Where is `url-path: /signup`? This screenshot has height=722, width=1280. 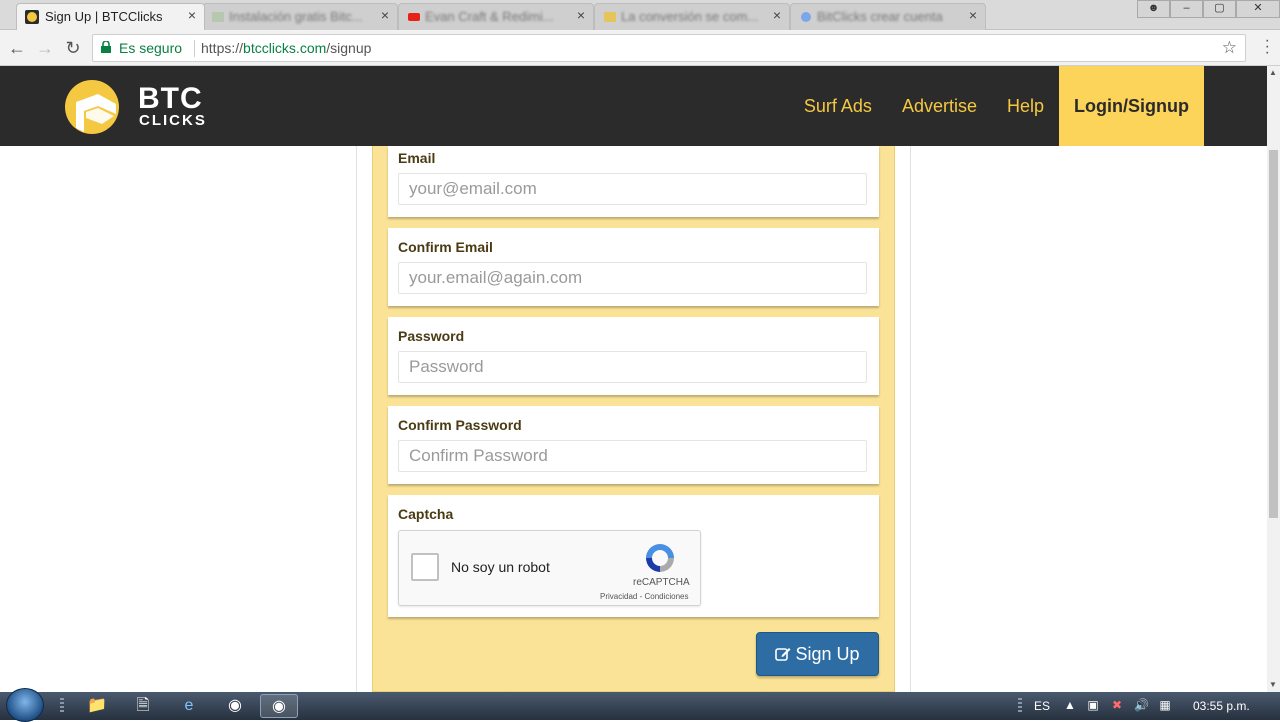
url-path: /signup is located at coordinates (349, 48).